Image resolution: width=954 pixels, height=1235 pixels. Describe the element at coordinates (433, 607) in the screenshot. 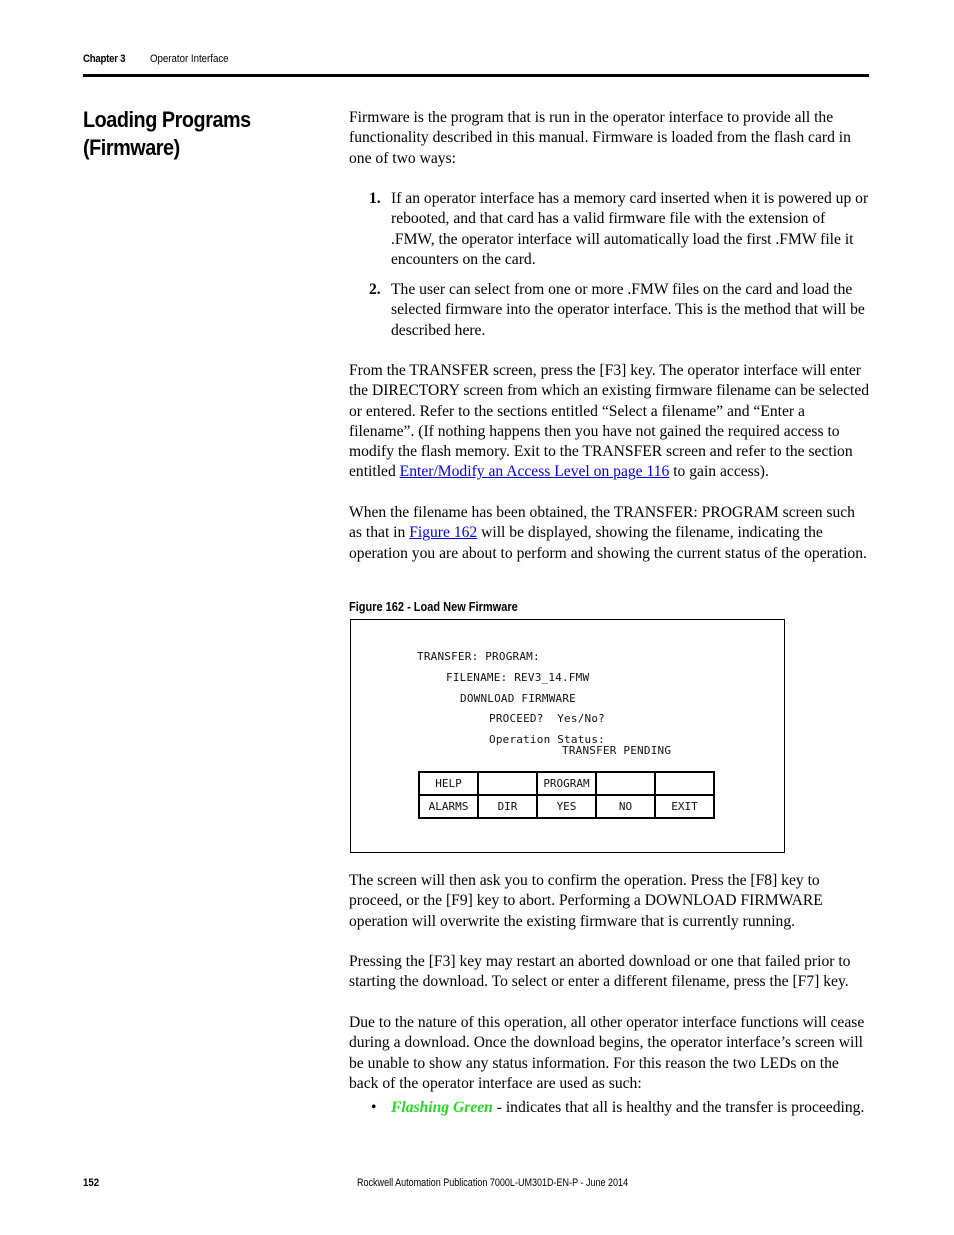

I see `figure-caption: Figure 162 - Load New Firmware` at that location.